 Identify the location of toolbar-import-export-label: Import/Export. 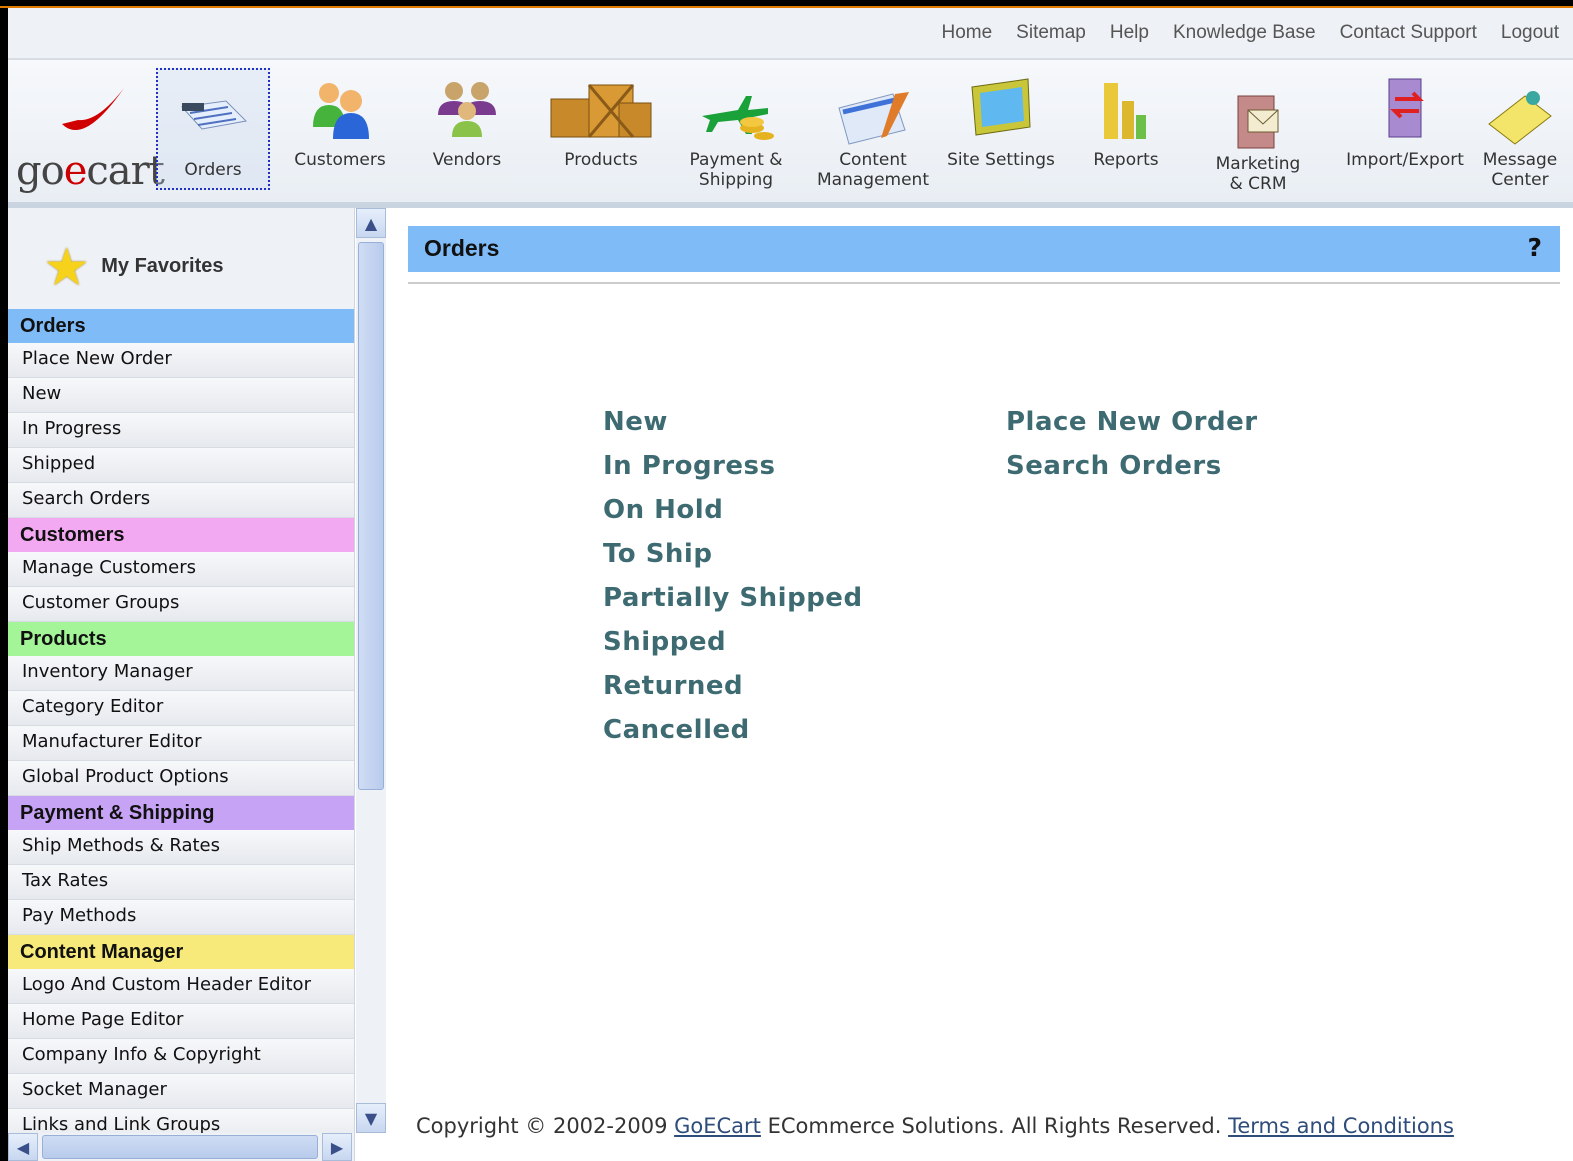
(1405, 160).